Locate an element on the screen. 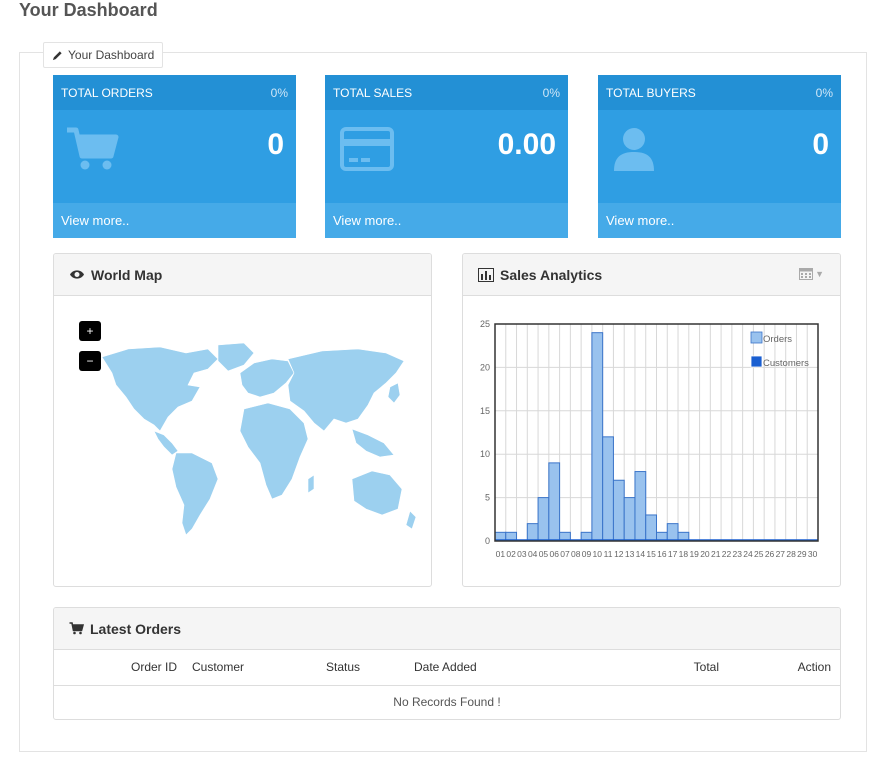 The width and height of the screenshot is (880, 770). user-icon is located at coordinates (634, 149).